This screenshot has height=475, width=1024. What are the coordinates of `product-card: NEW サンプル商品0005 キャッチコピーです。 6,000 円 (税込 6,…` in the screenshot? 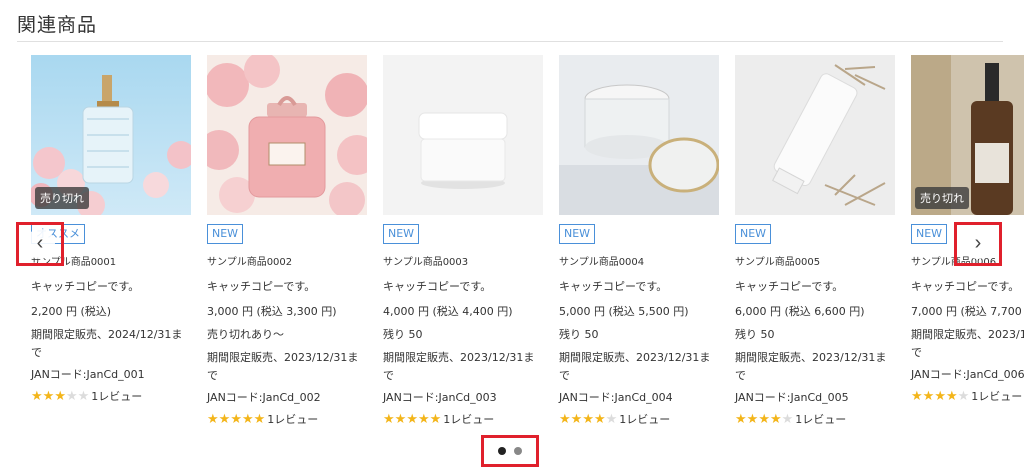 It's located at (815, 240).